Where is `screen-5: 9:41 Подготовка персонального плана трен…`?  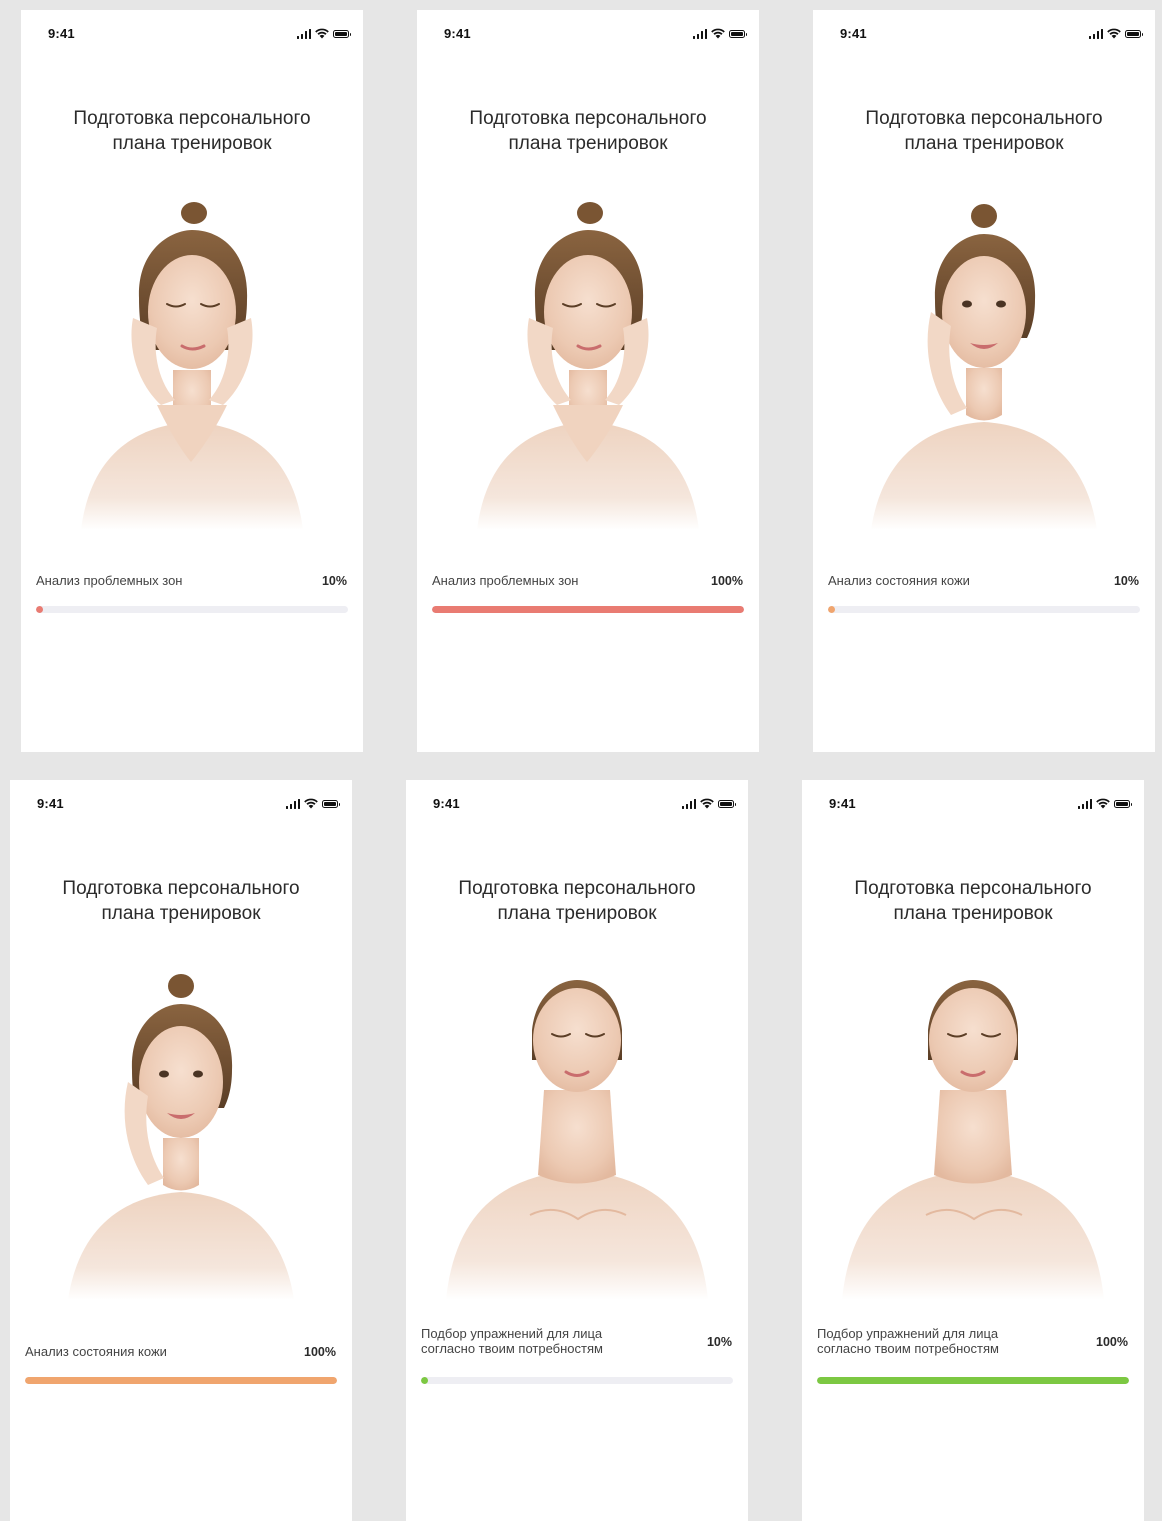
screen-5: 9:41 Подготовка персонального плана трен… is located at coordinates (577, 1150).